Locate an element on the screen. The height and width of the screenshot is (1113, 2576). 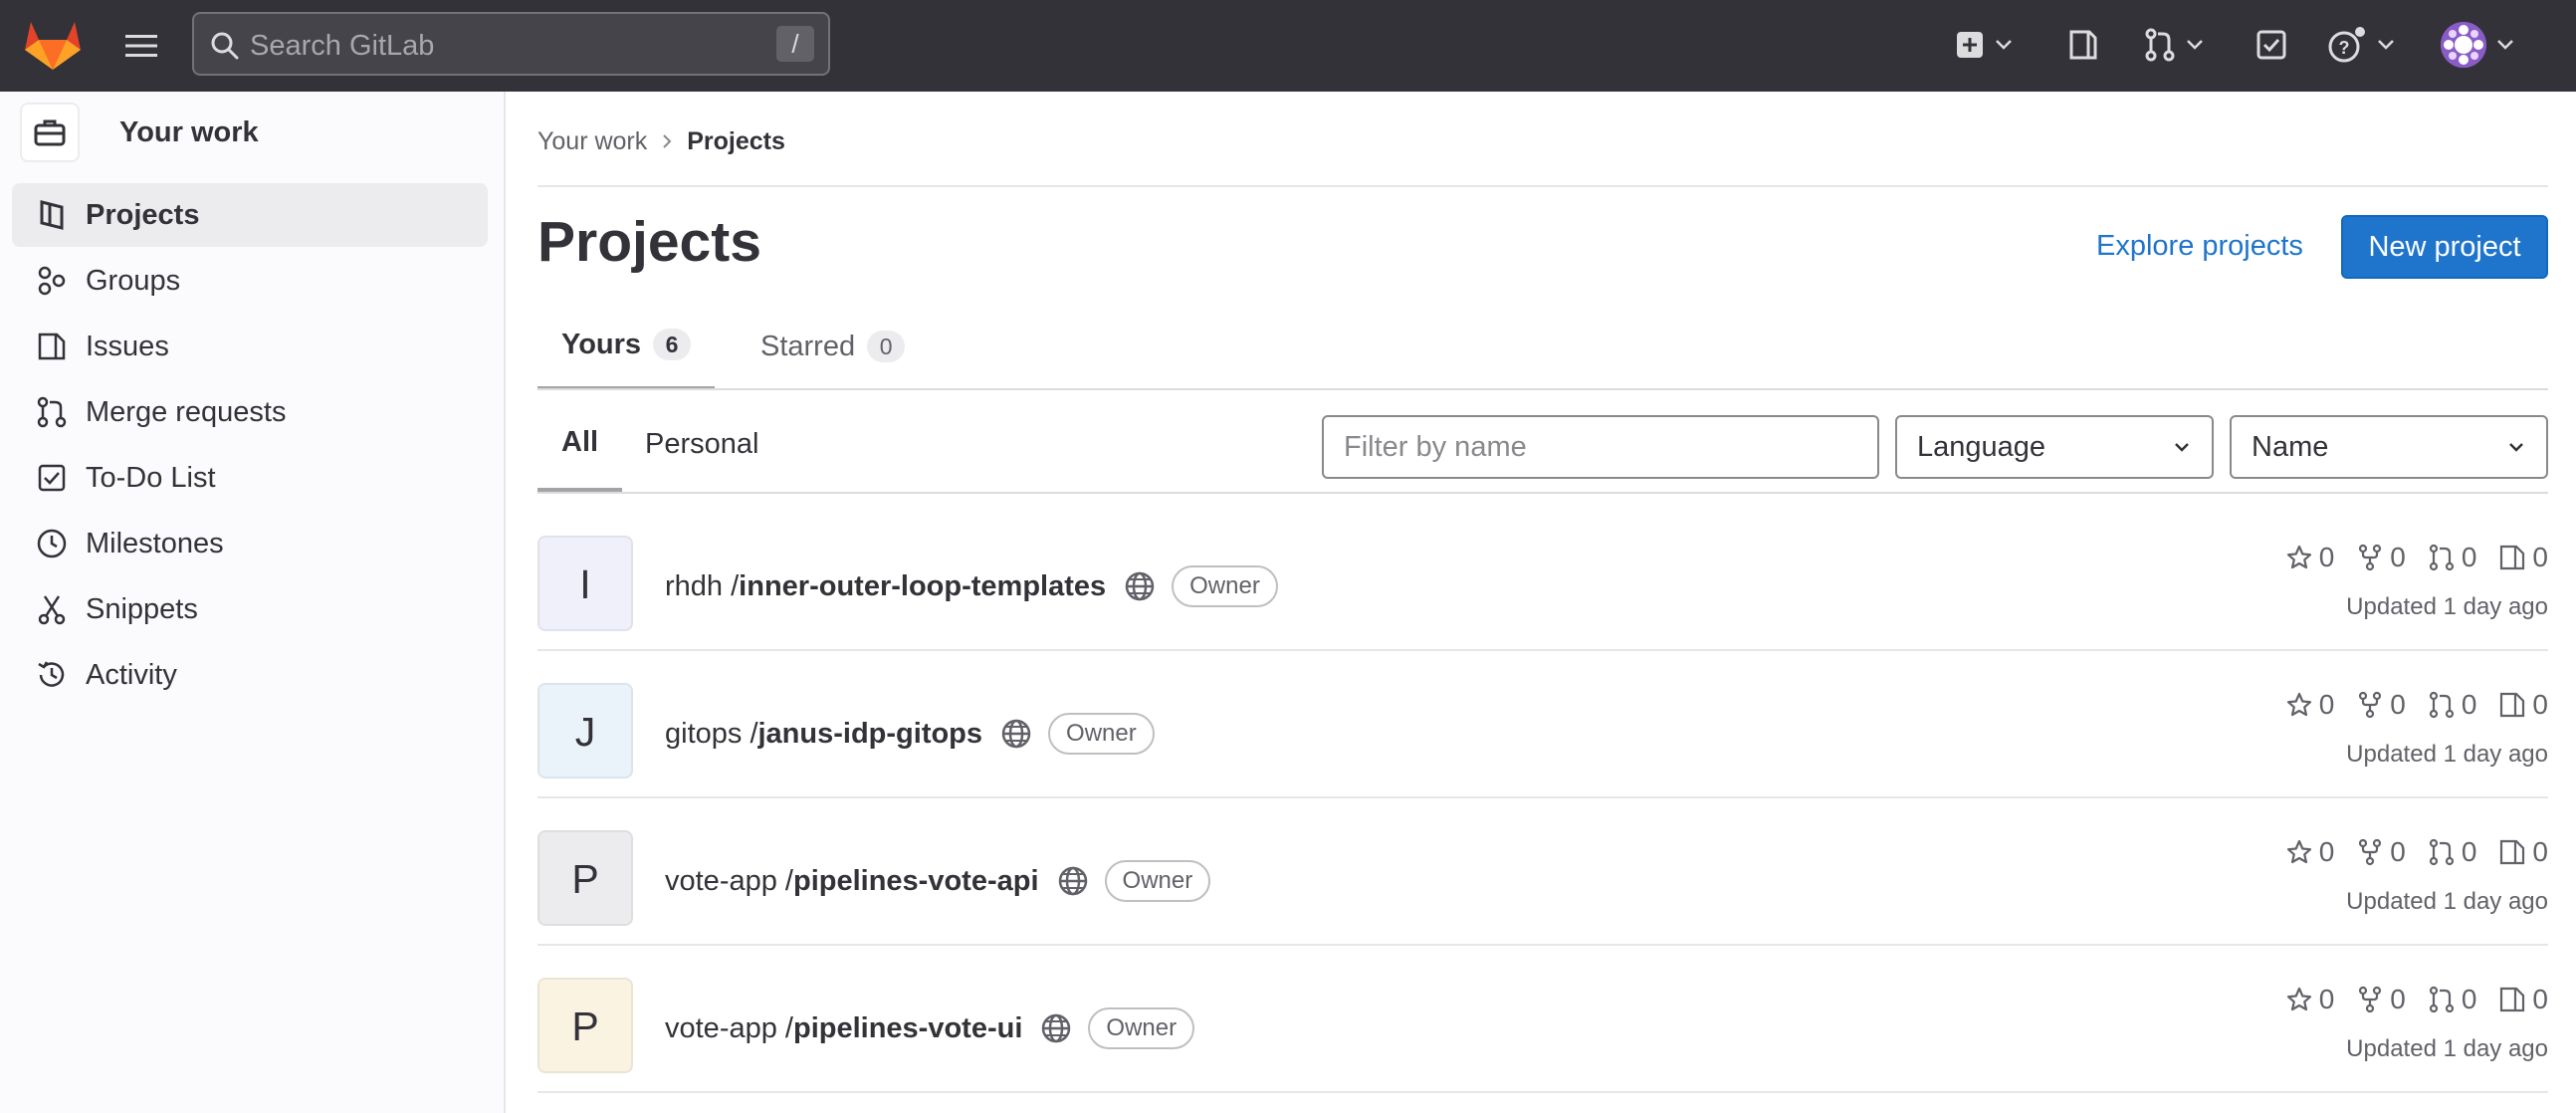
hamburger-icon is located at coordinates (141, 46).